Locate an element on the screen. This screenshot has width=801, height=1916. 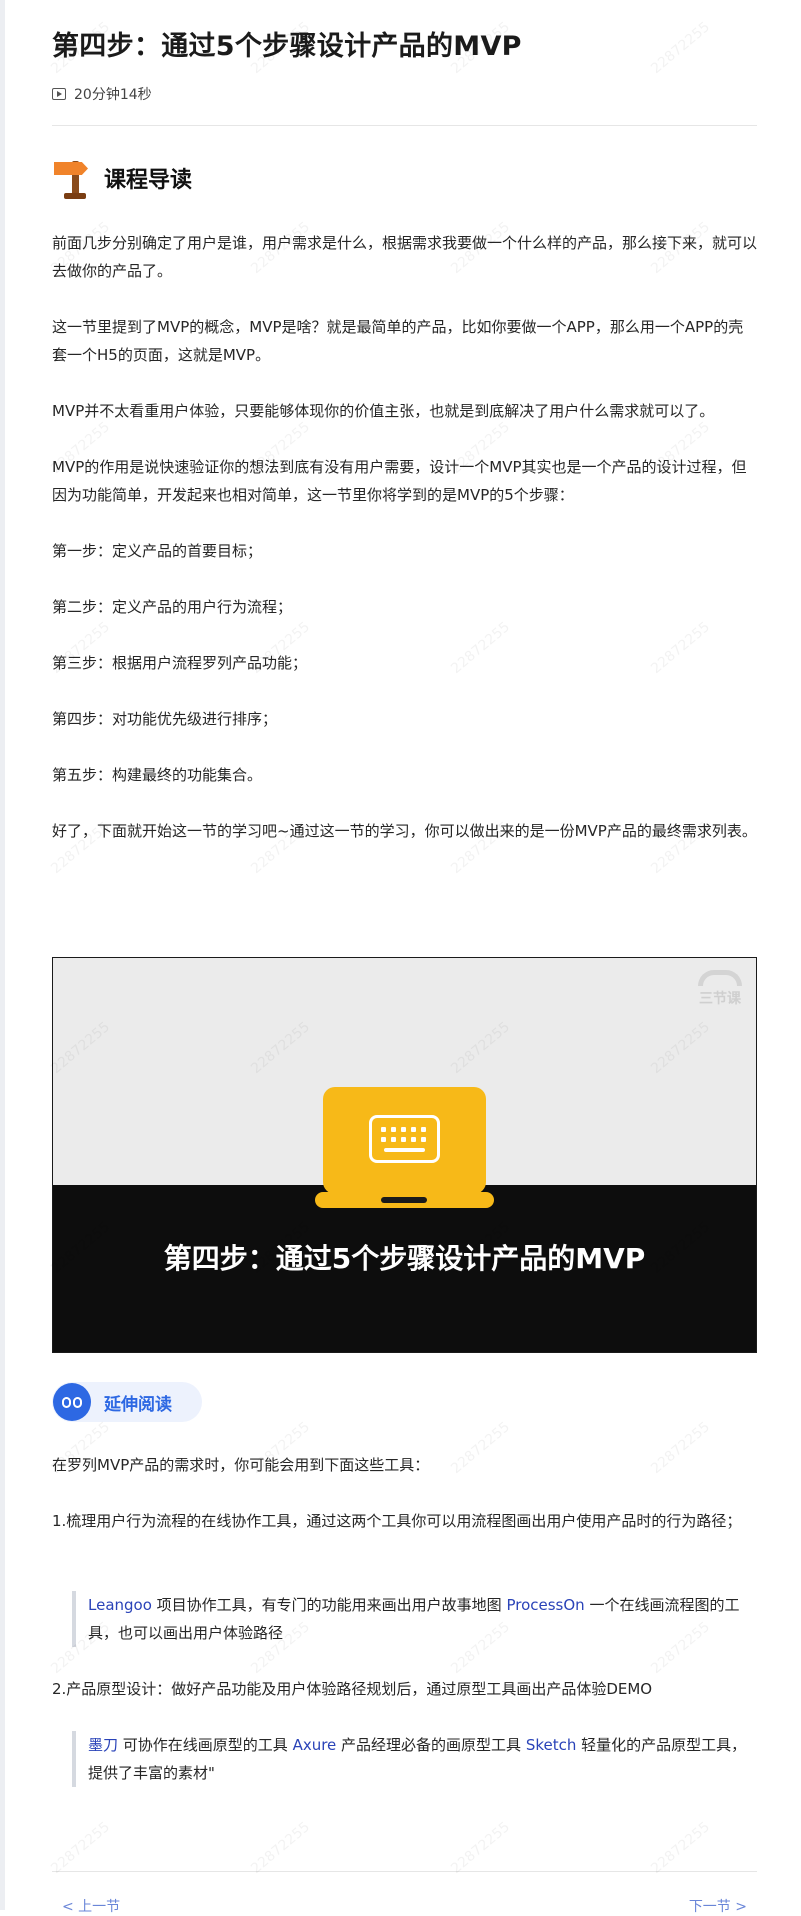
modao-link: 墨刀 is located at coordinates (103, 1745).